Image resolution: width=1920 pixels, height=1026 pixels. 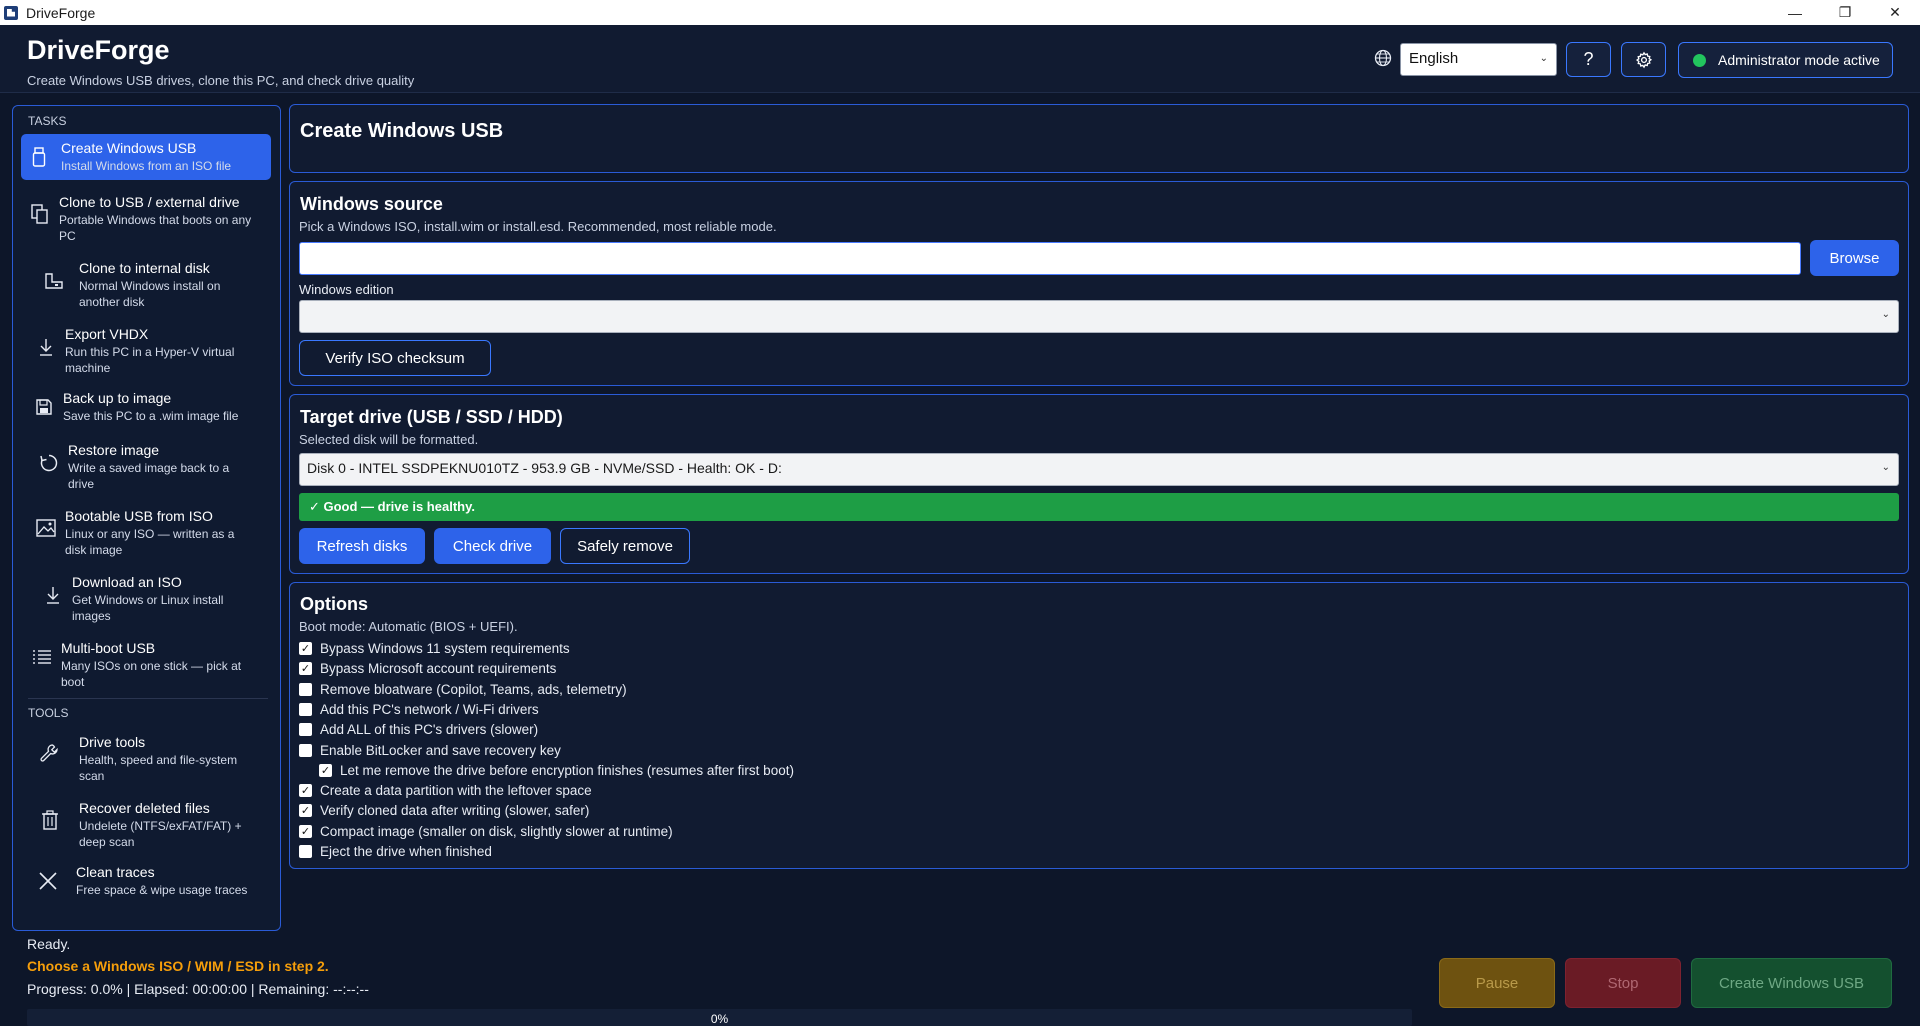 I want to click on close-window-button: ✕, so click(x=1895, y=12).